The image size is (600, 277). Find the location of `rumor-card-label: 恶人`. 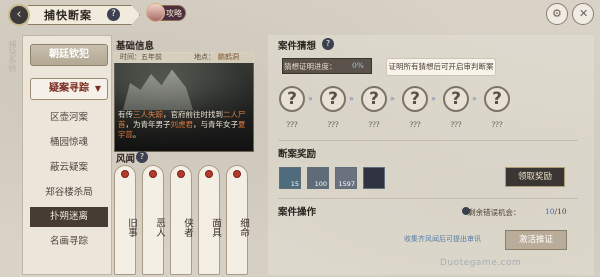

rumor-card-label: 恶人 is located at coordinates (159, 227).